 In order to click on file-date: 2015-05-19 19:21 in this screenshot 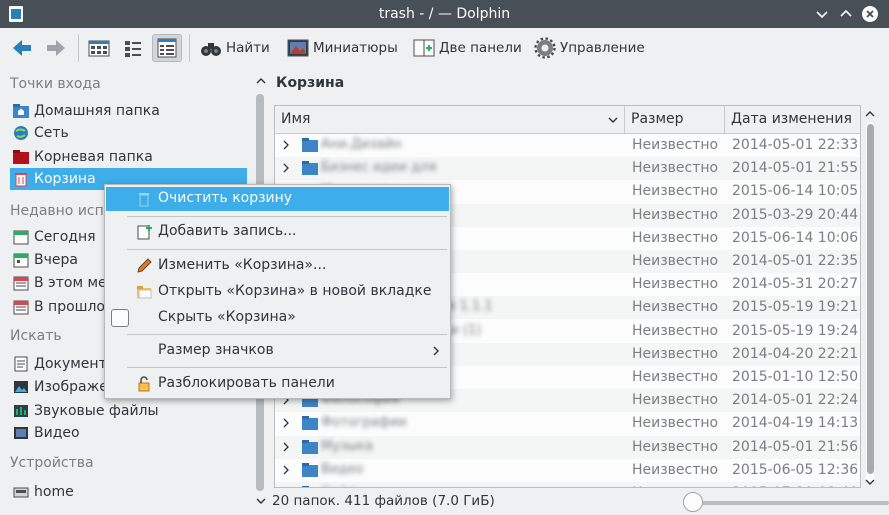, I will do `click(795, 307)`.